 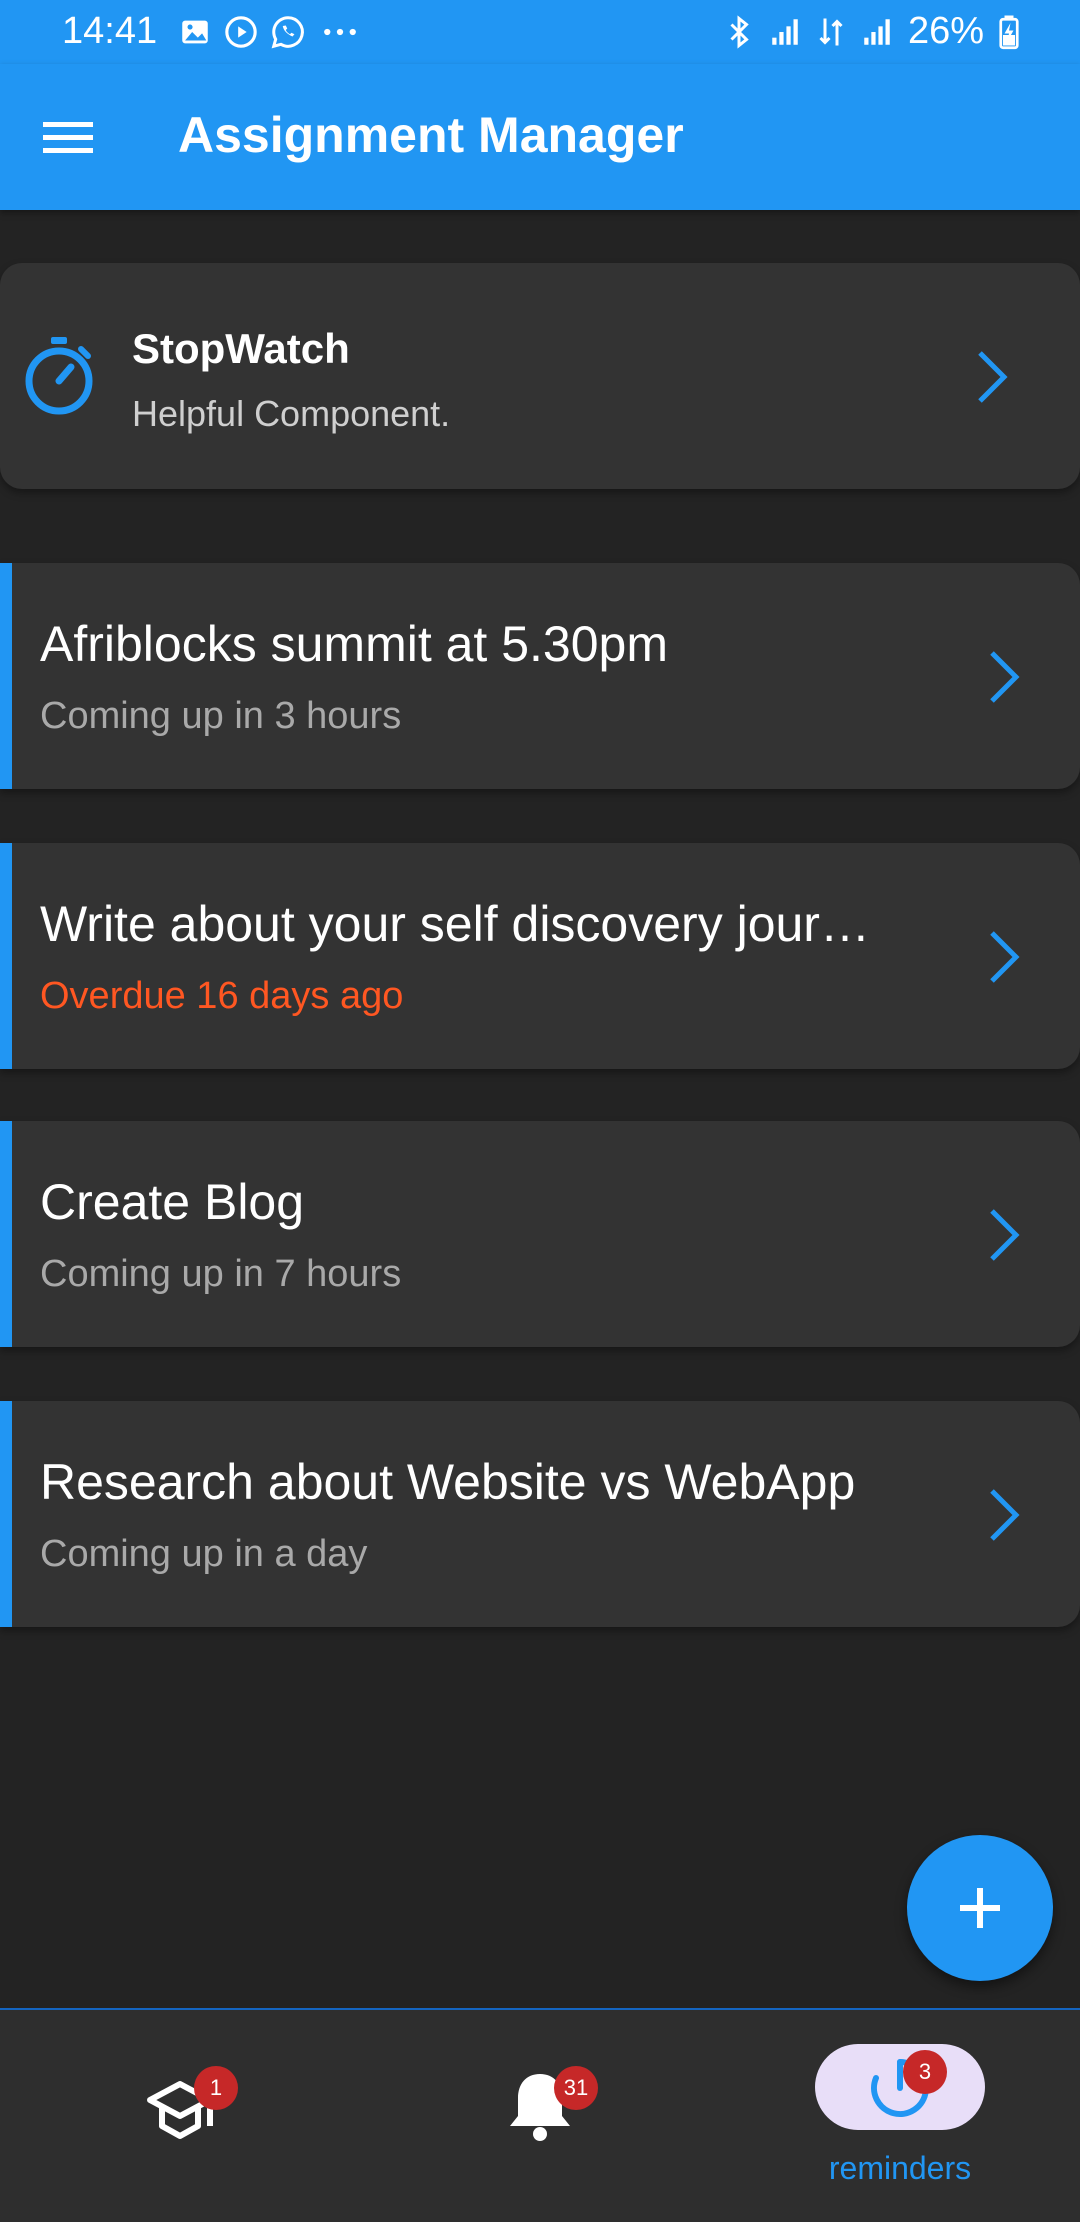 What do you see at coordinates (195, 32) in the screenshot?
I see `gallery-icon` at bounding box center [195, 32].